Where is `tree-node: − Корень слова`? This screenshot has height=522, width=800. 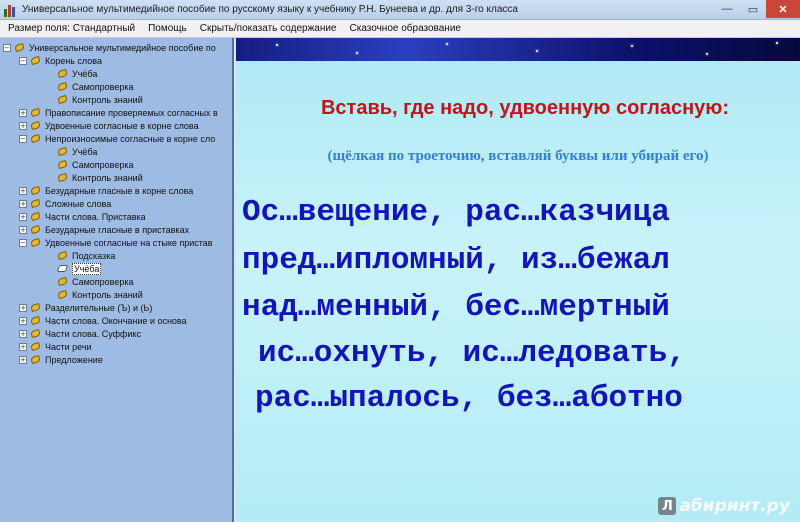 tree-node: − Корень слова is located at coordinates (116, 60).